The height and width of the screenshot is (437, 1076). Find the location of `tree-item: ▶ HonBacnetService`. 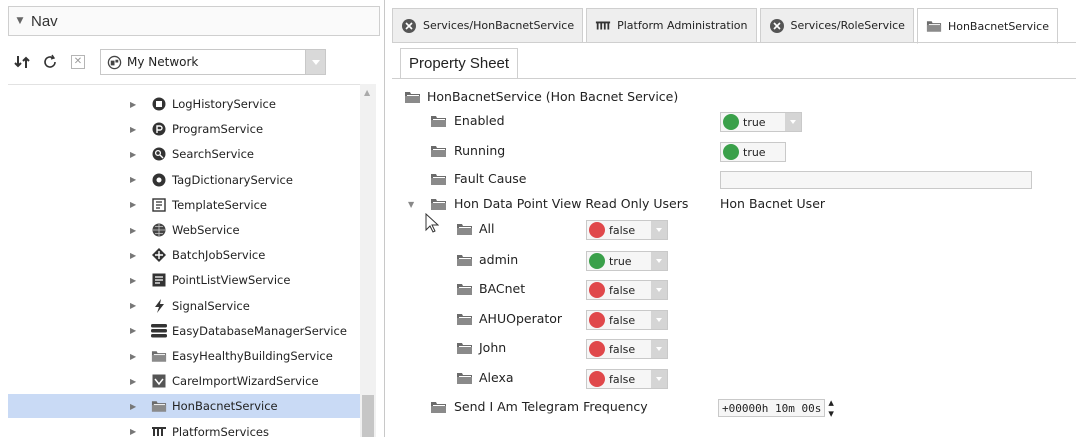

tree-item: ▶ HonBacnetService is located at coordinates (184, 406).